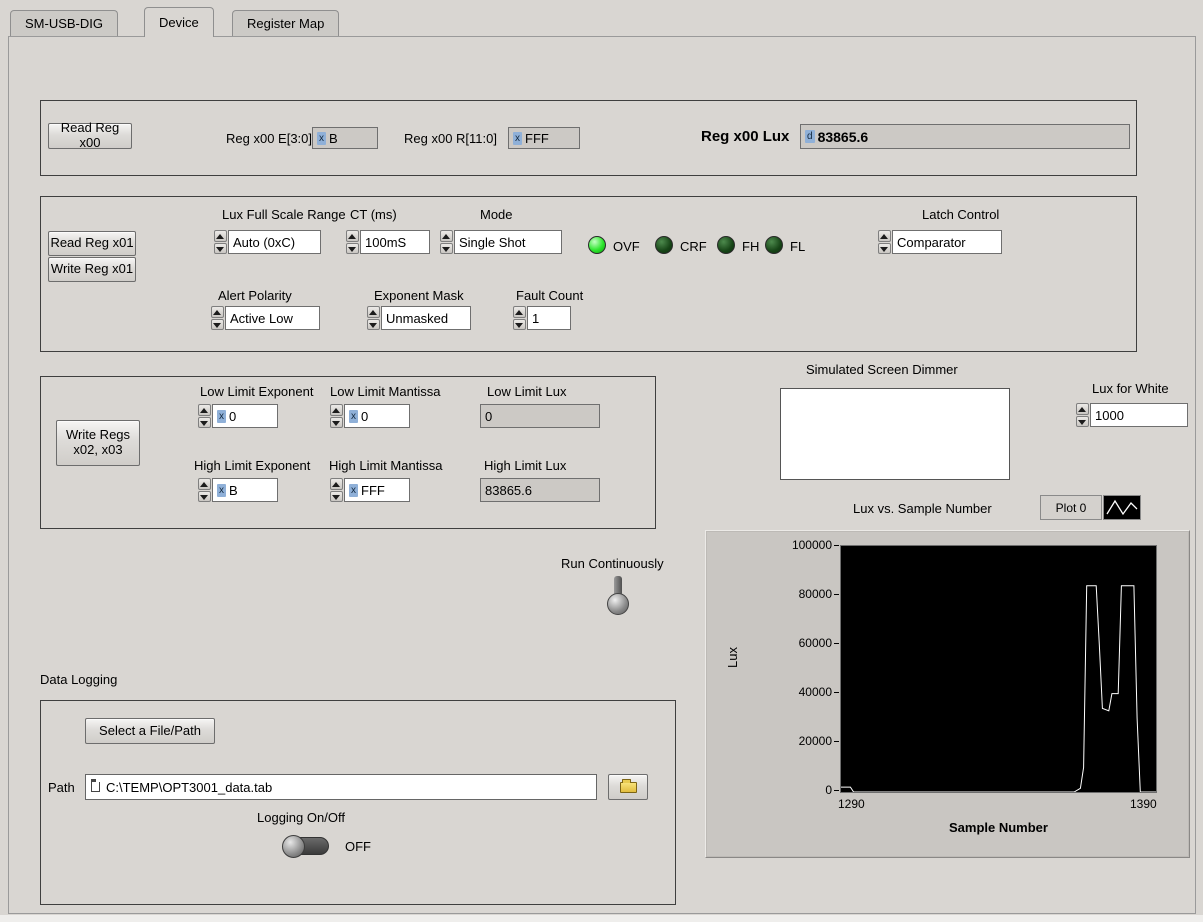 The width and height of the screenshot is (1203, 922). What do you see at coordinates (828, 790) in the screenshot?
I see `y-tick: 0` at bounding box center [828, 790].